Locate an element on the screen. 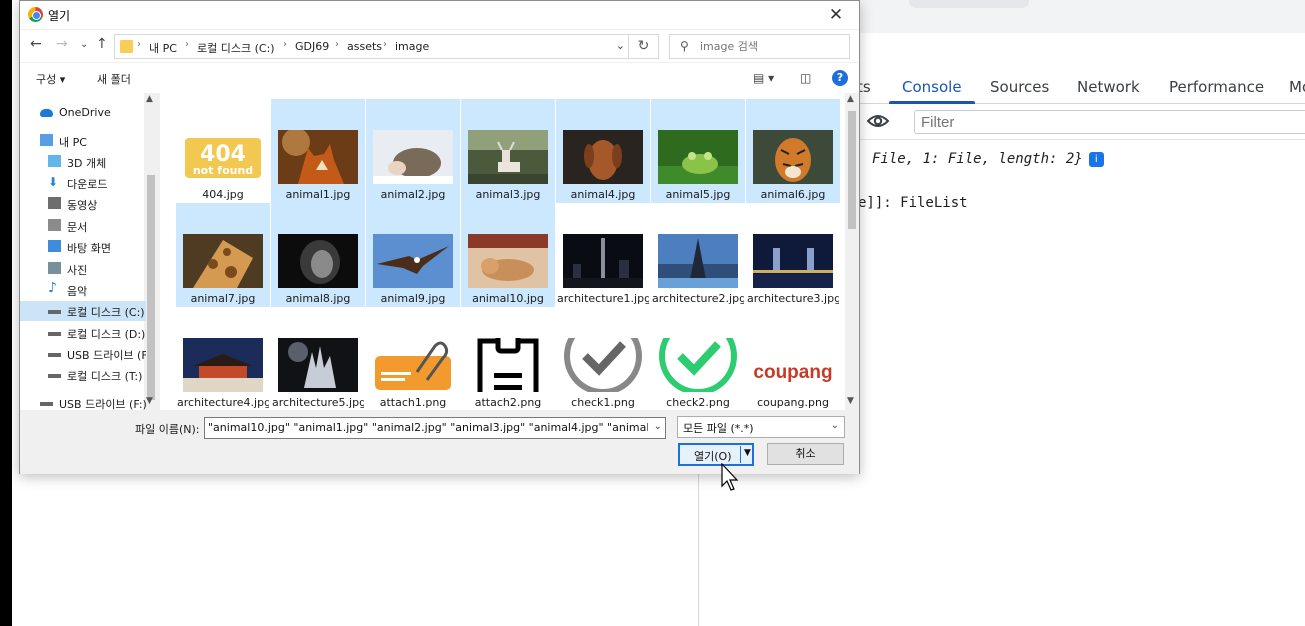  filename-label: 파일 이름(N): is located at coordinates (167, 429).